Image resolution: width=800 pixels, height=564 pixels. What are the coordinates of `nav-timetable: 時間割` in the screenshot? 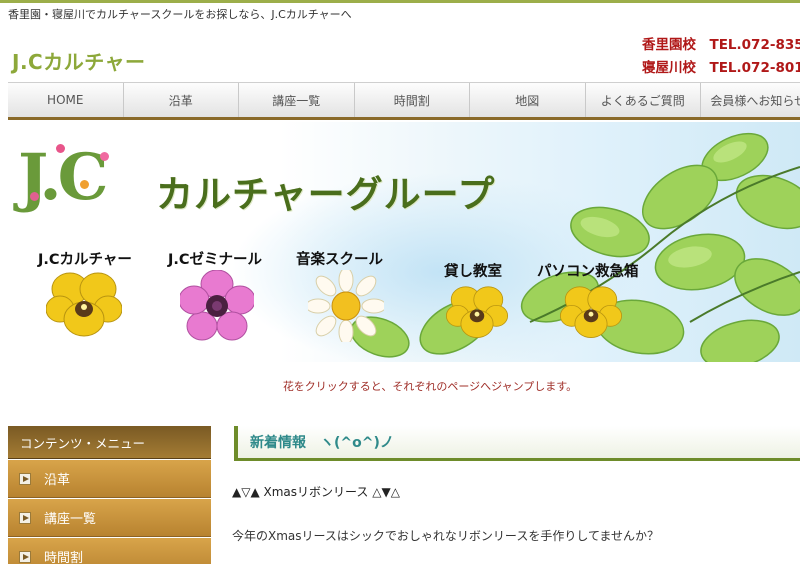 It's located at (412, 100).